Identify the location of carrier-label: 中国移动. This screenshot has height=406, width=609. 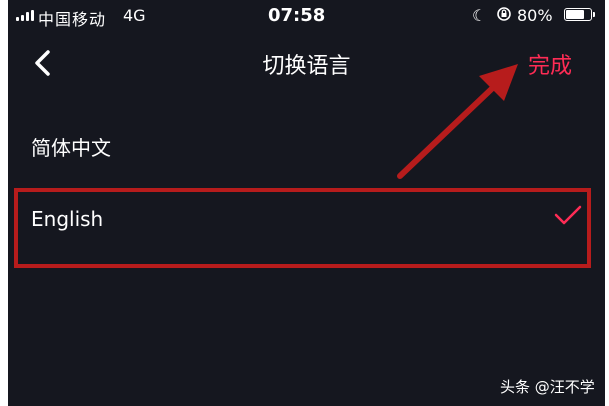
(72, 19).